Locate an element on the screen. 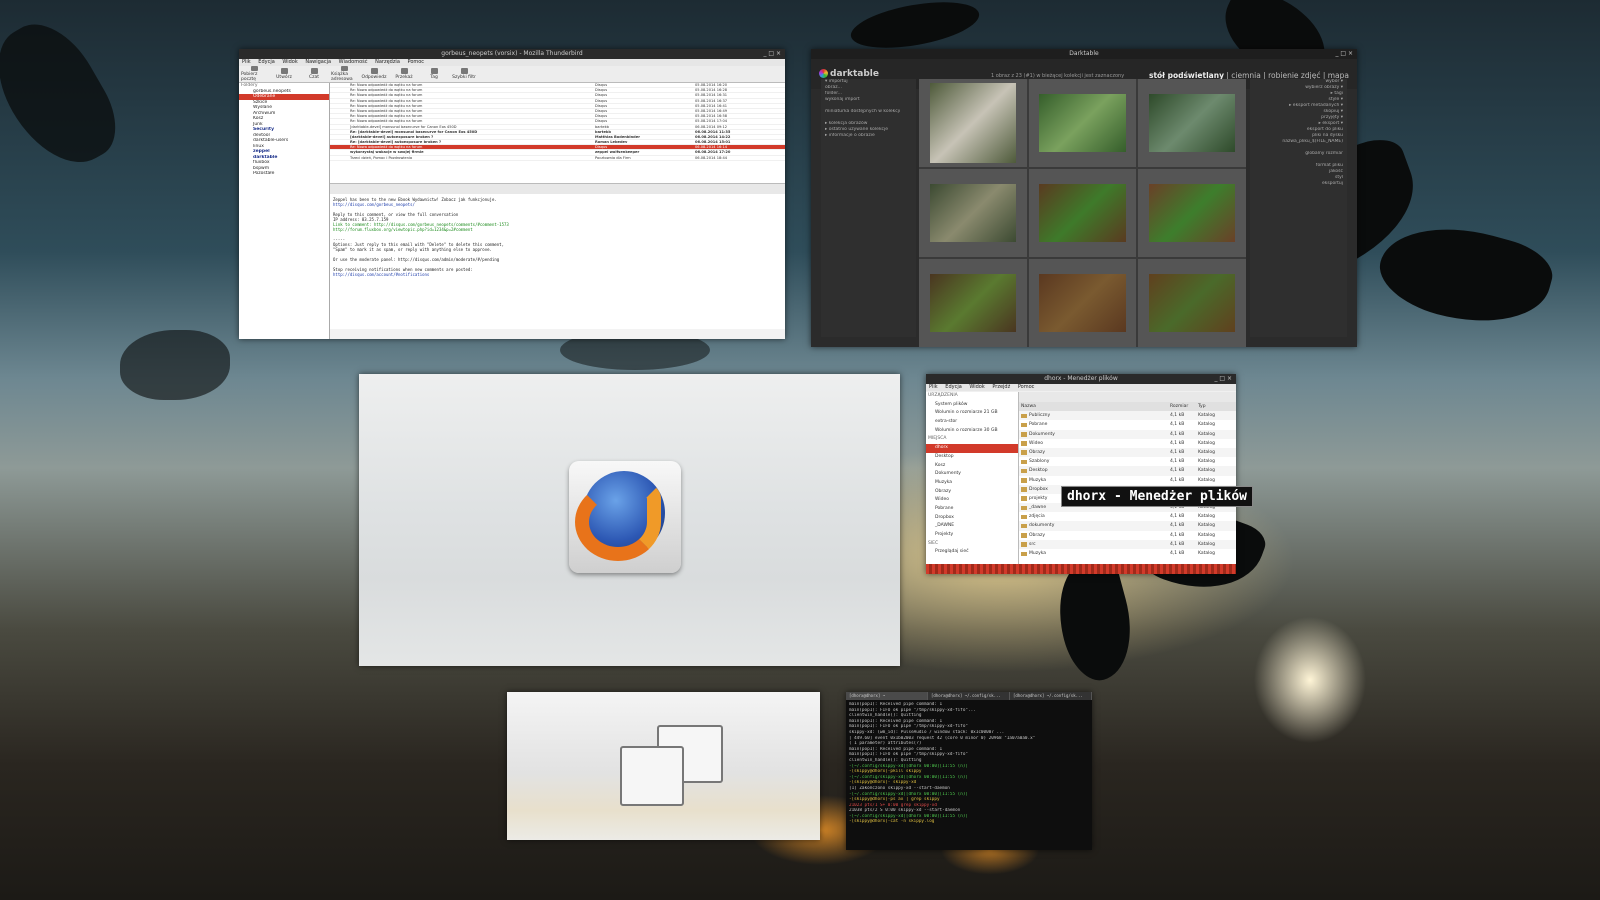 This screenshot has height=900, width=1600. get-mail-button: Pobierz pocztę is located at coordinates (254, 74).